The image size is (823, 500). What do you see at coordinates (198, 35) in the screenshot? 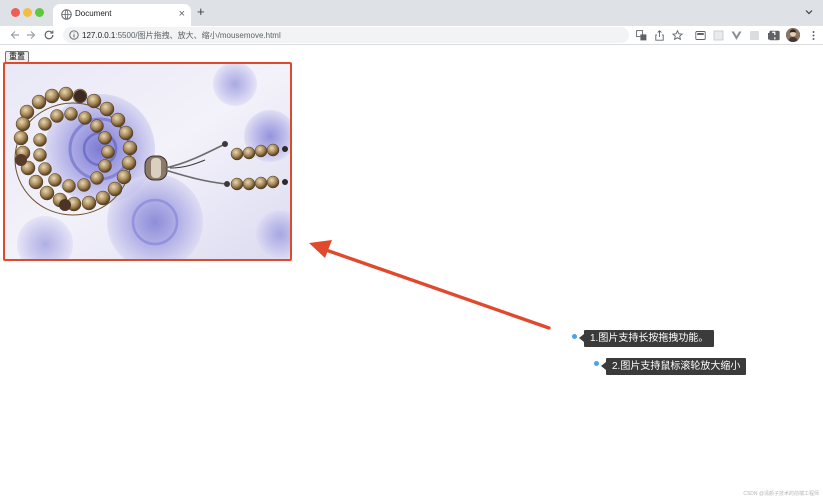
I see `url-path: :5500/图片拖拽、放大、缩小/mousemove.html` at bounding box center [198, 35].